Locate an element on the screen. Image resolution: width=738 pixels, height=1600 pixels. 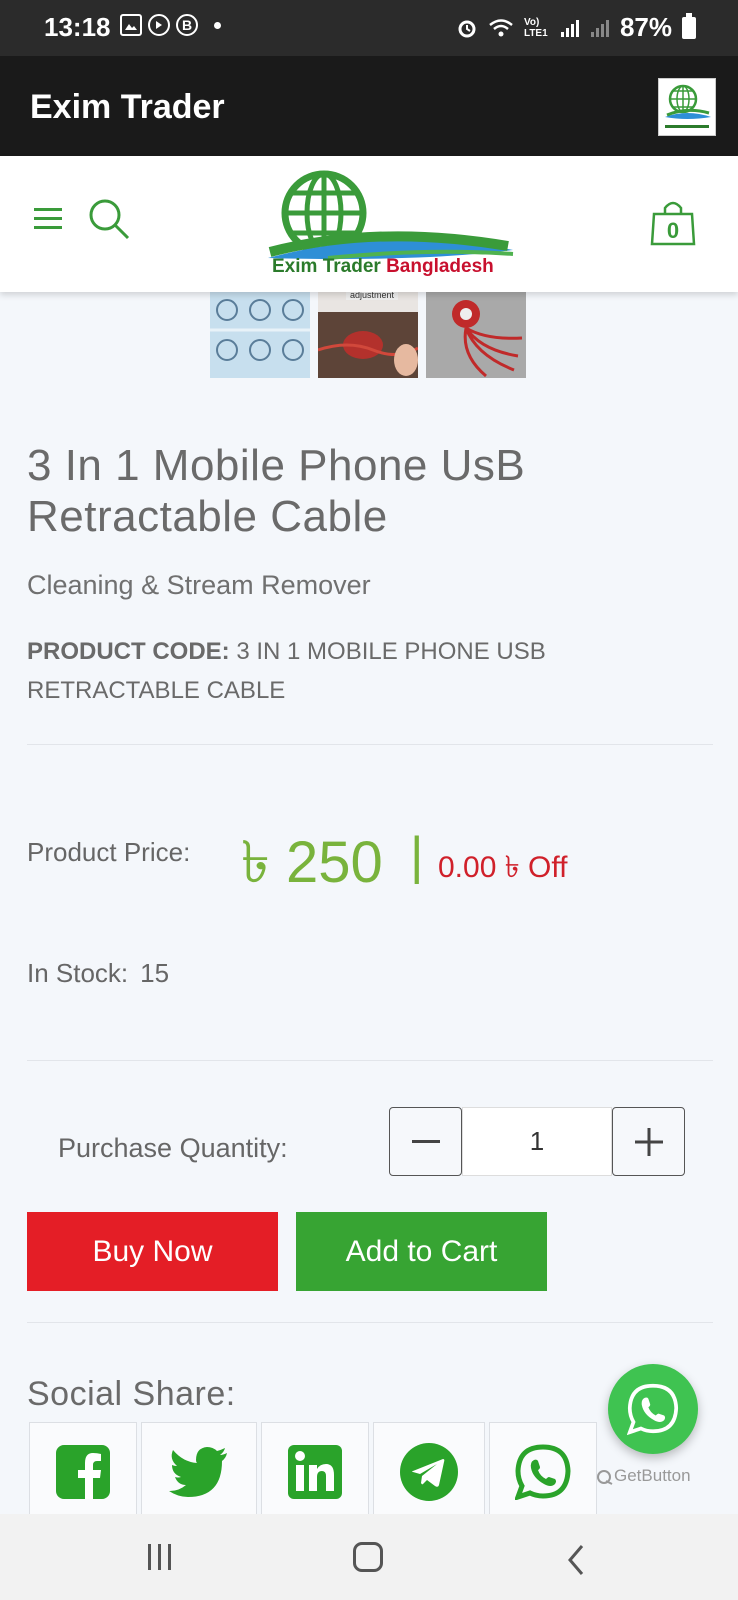
b-icon: B is located at coordinates (187, 25).